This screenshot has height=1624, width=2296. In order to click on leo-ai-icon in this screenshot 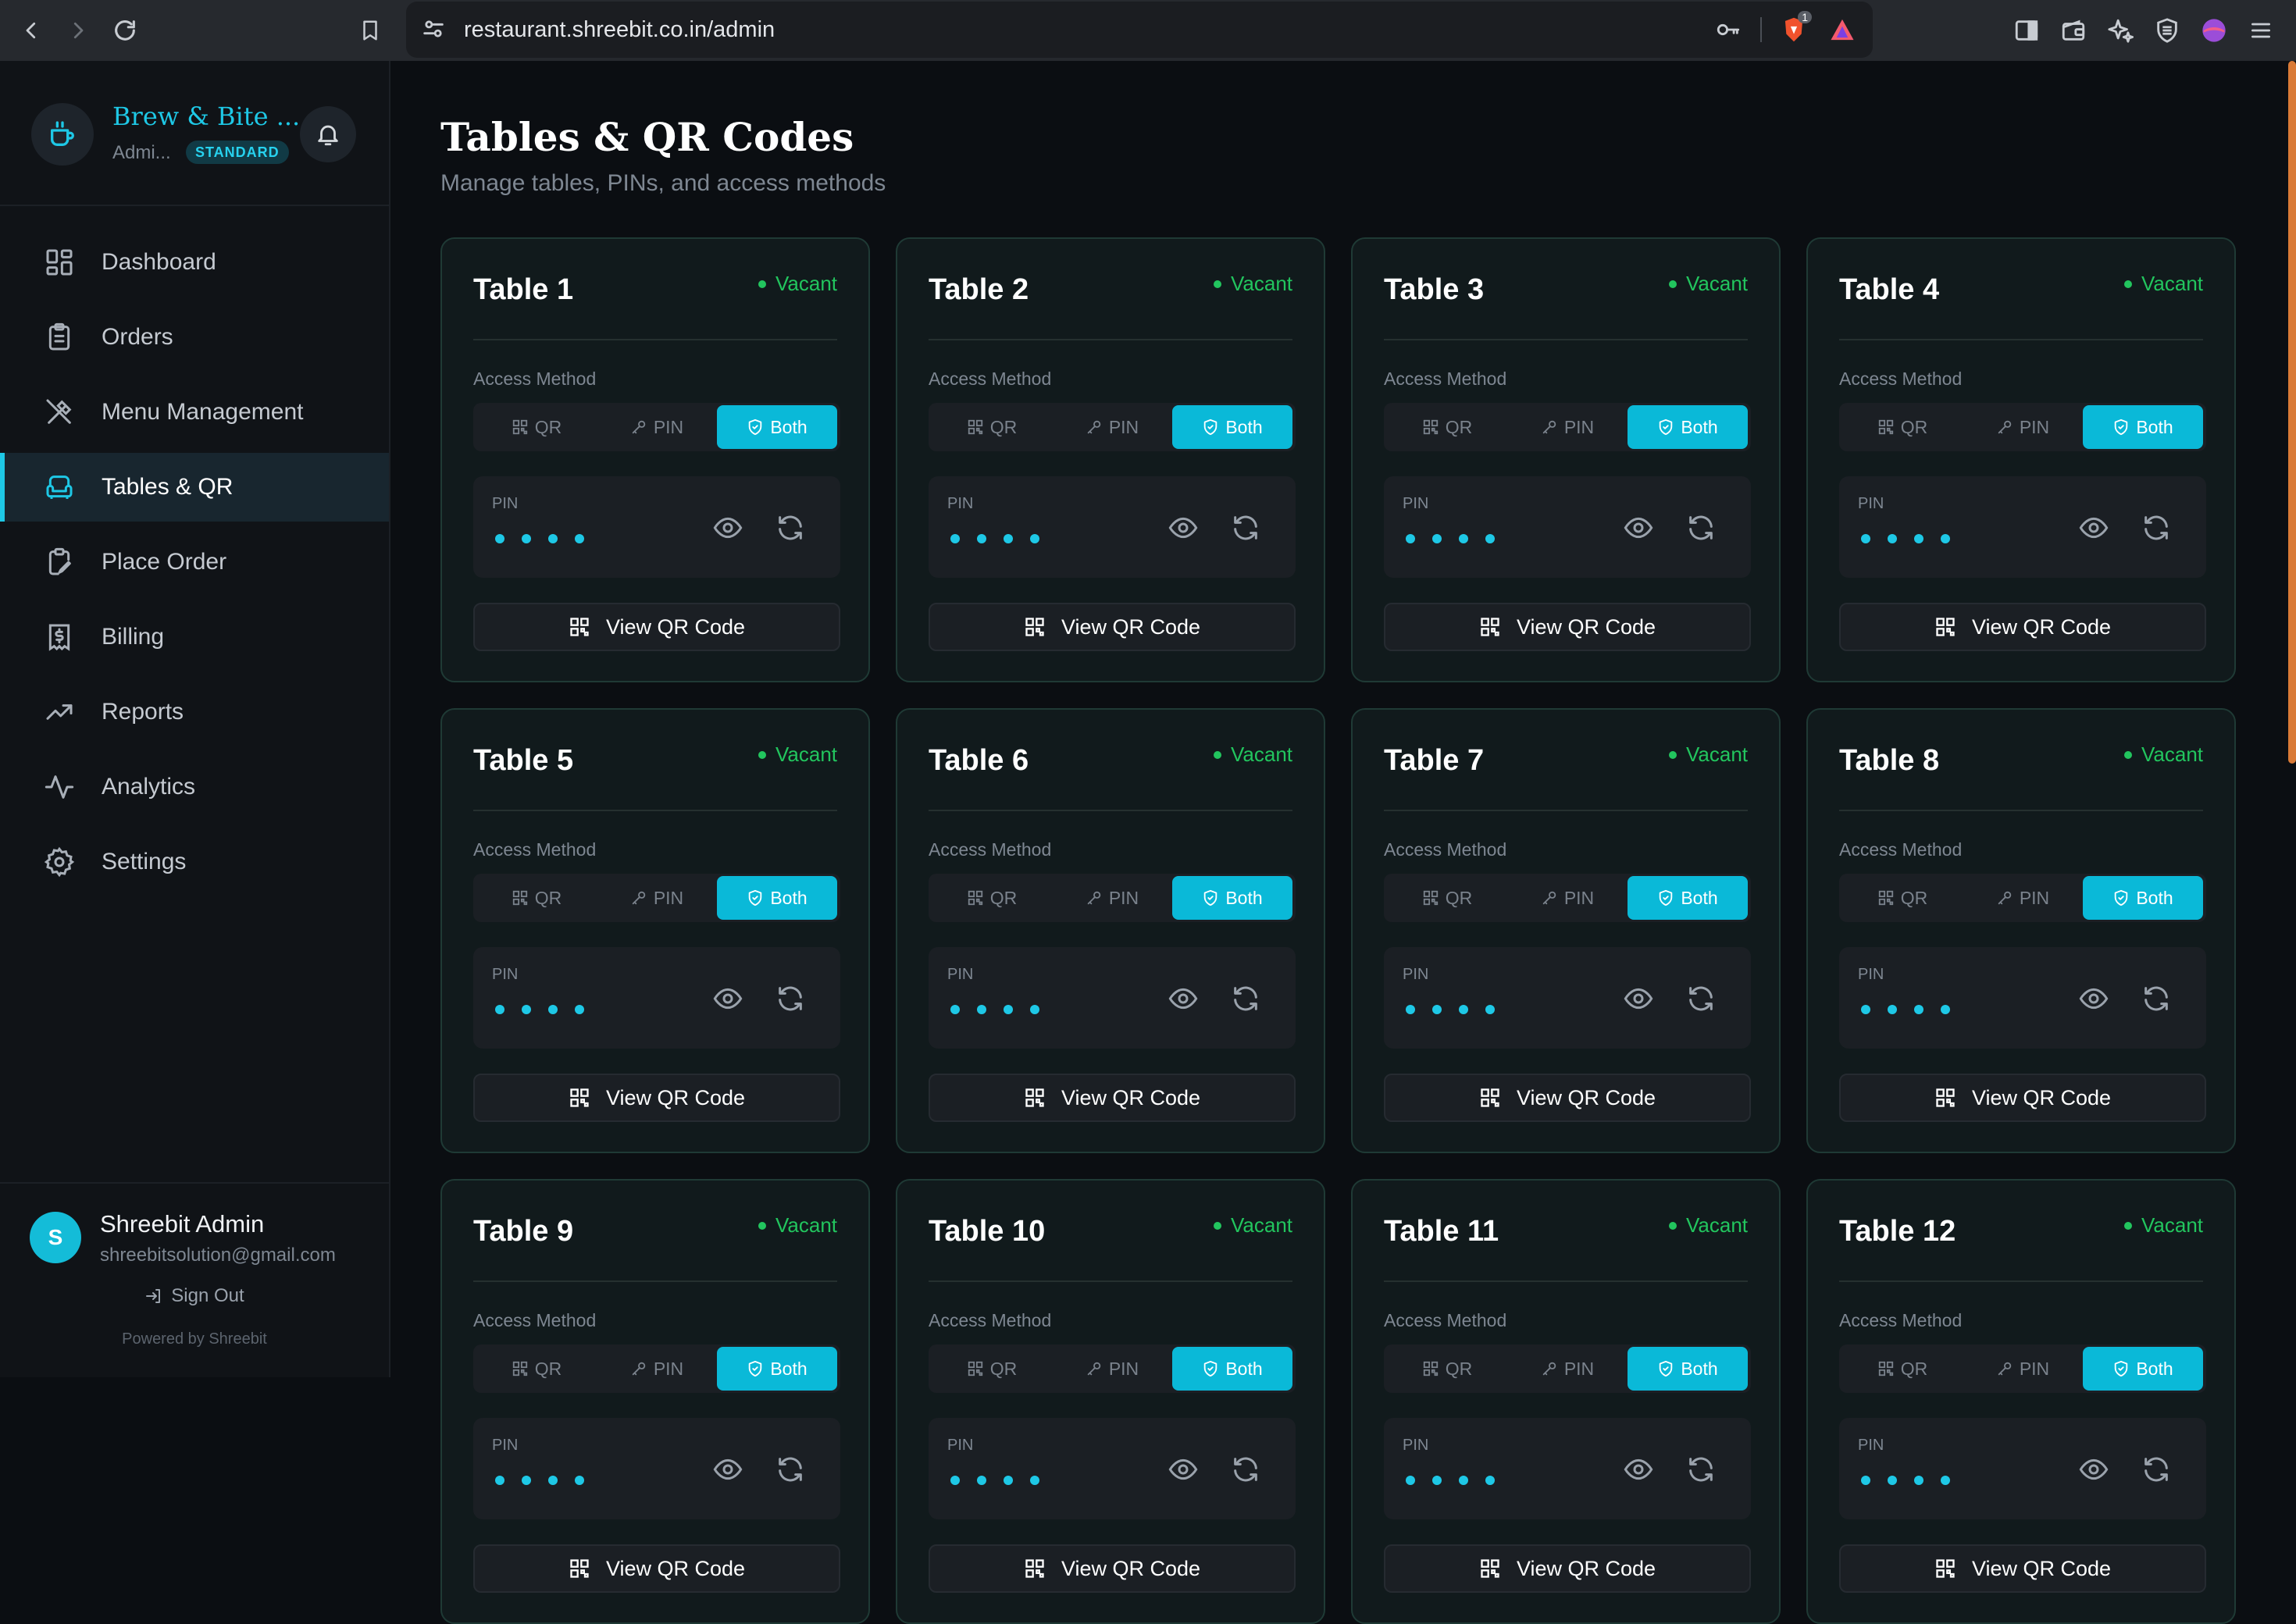, I will do `click(2120, 30)`.